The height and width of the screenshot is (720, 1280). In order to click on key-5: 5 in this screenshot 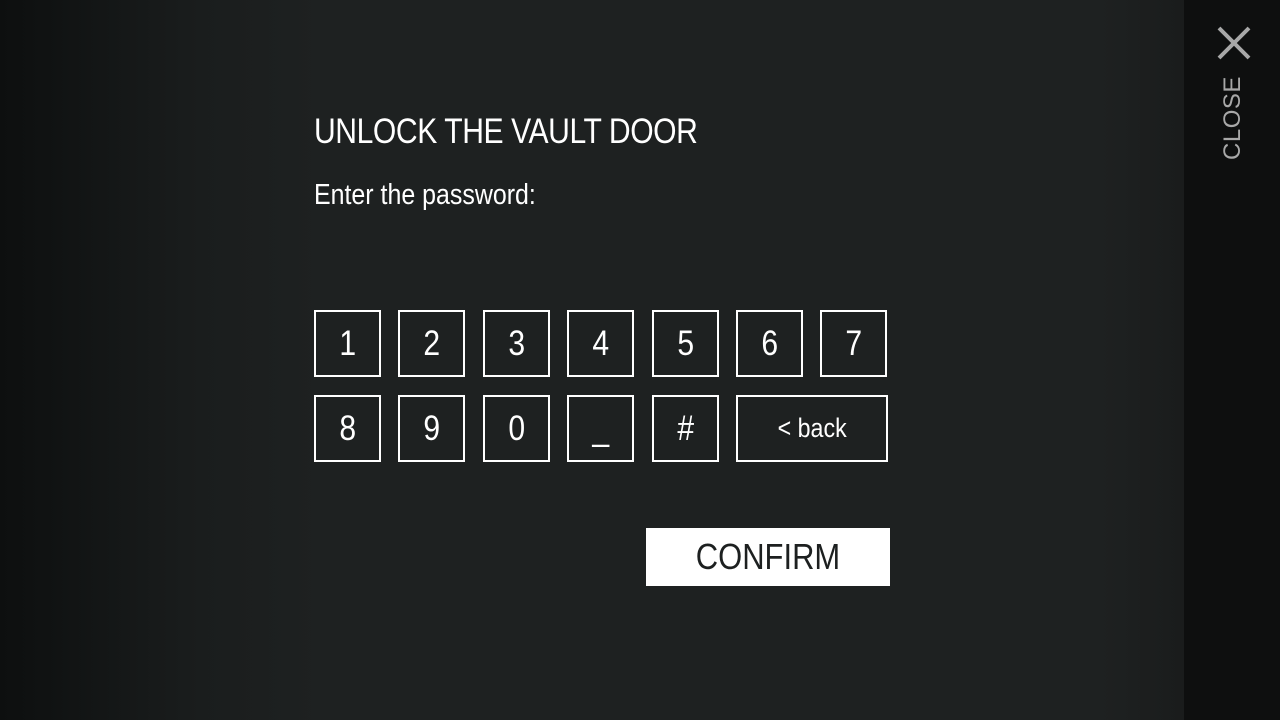, I will do `click(685, 343)`.